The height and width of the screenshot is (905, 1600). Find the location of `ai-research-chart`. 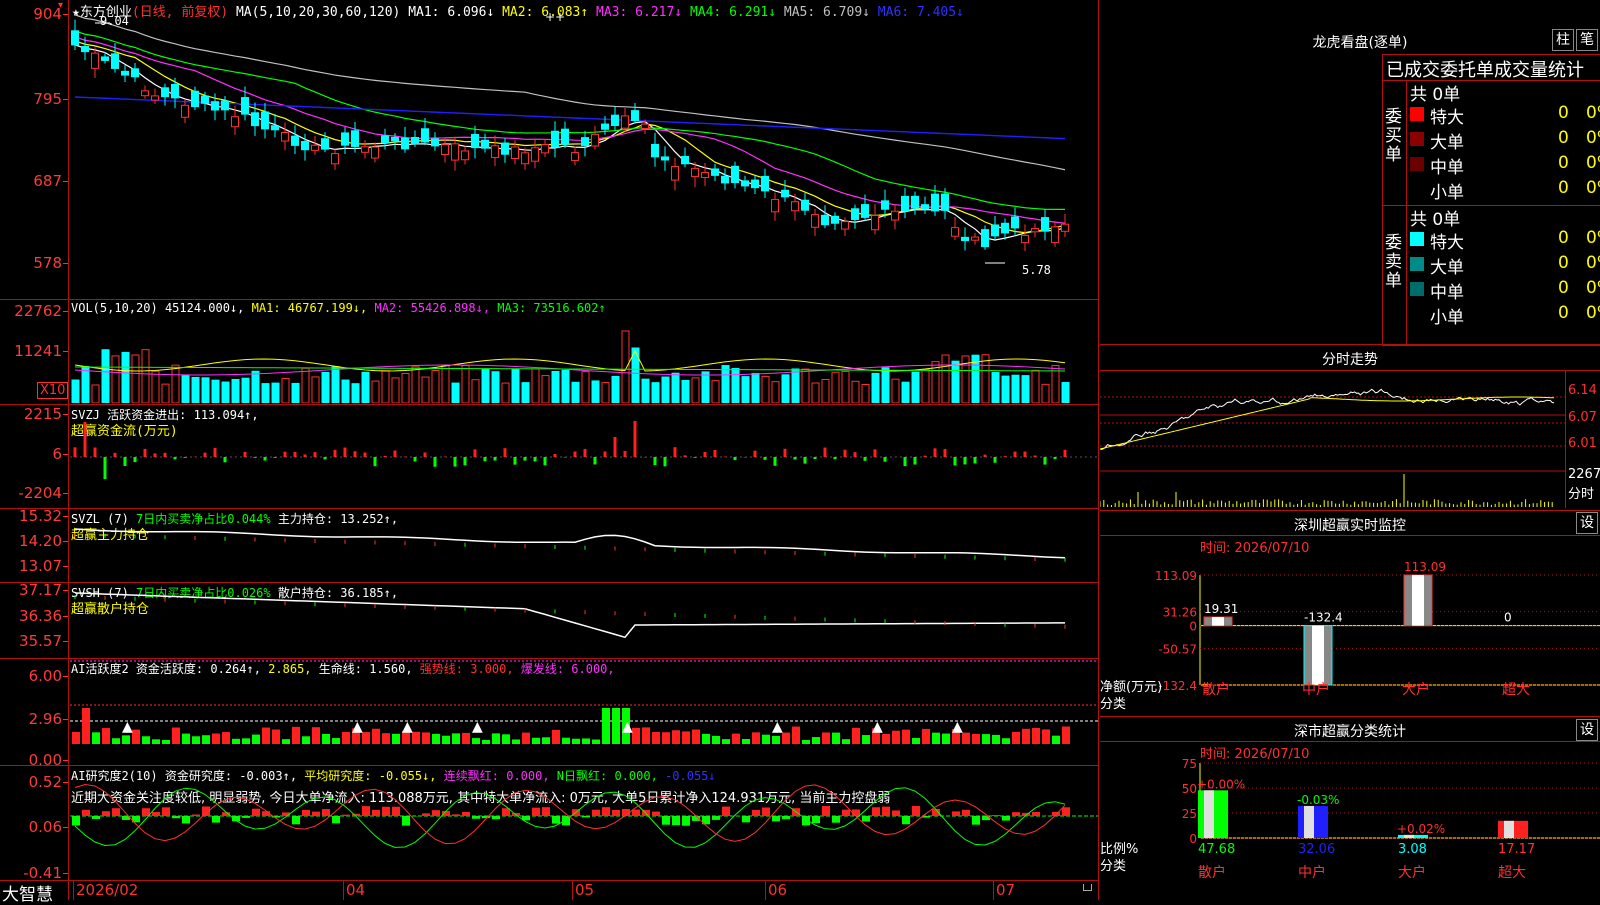

ai-research-chart is located at coordinates (584, 823).